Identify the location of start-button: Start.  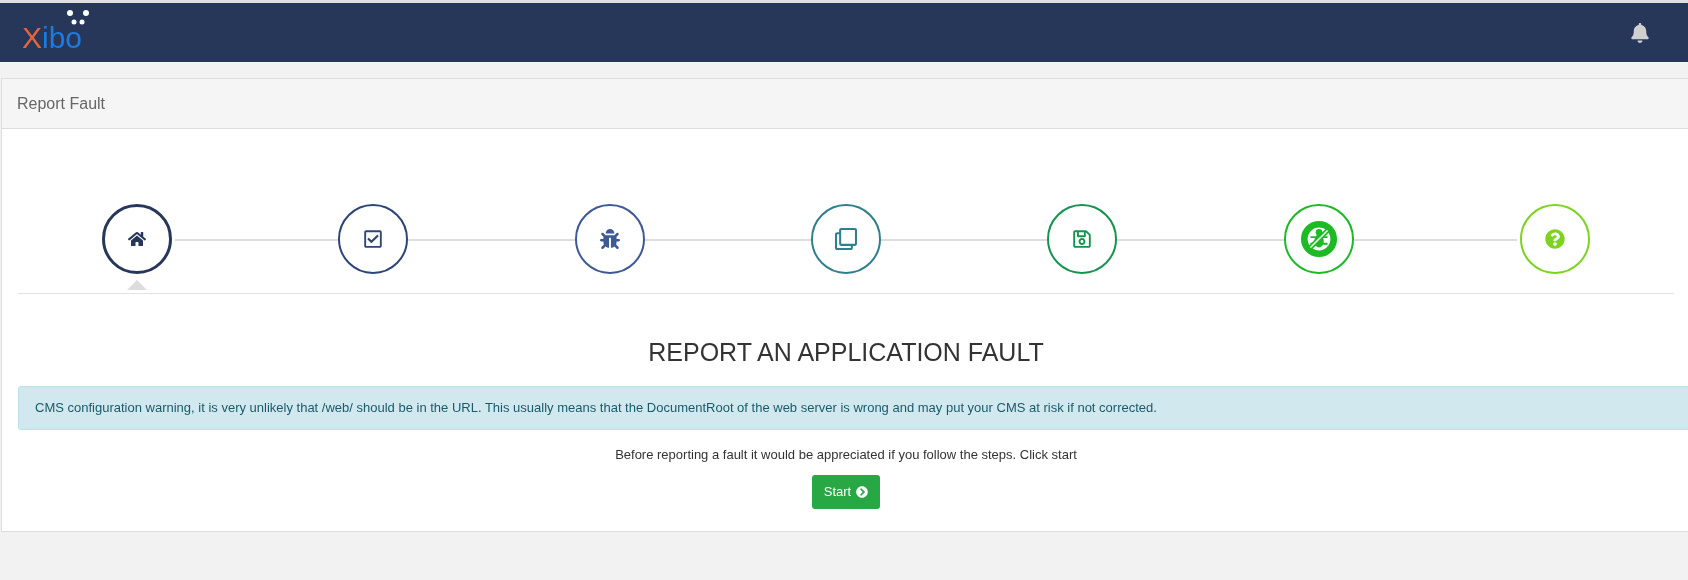
(846, 492).